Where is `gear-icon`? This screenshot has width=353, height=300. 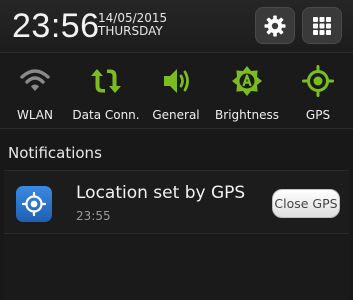 gear-icon is located at coordinates (275, 25).